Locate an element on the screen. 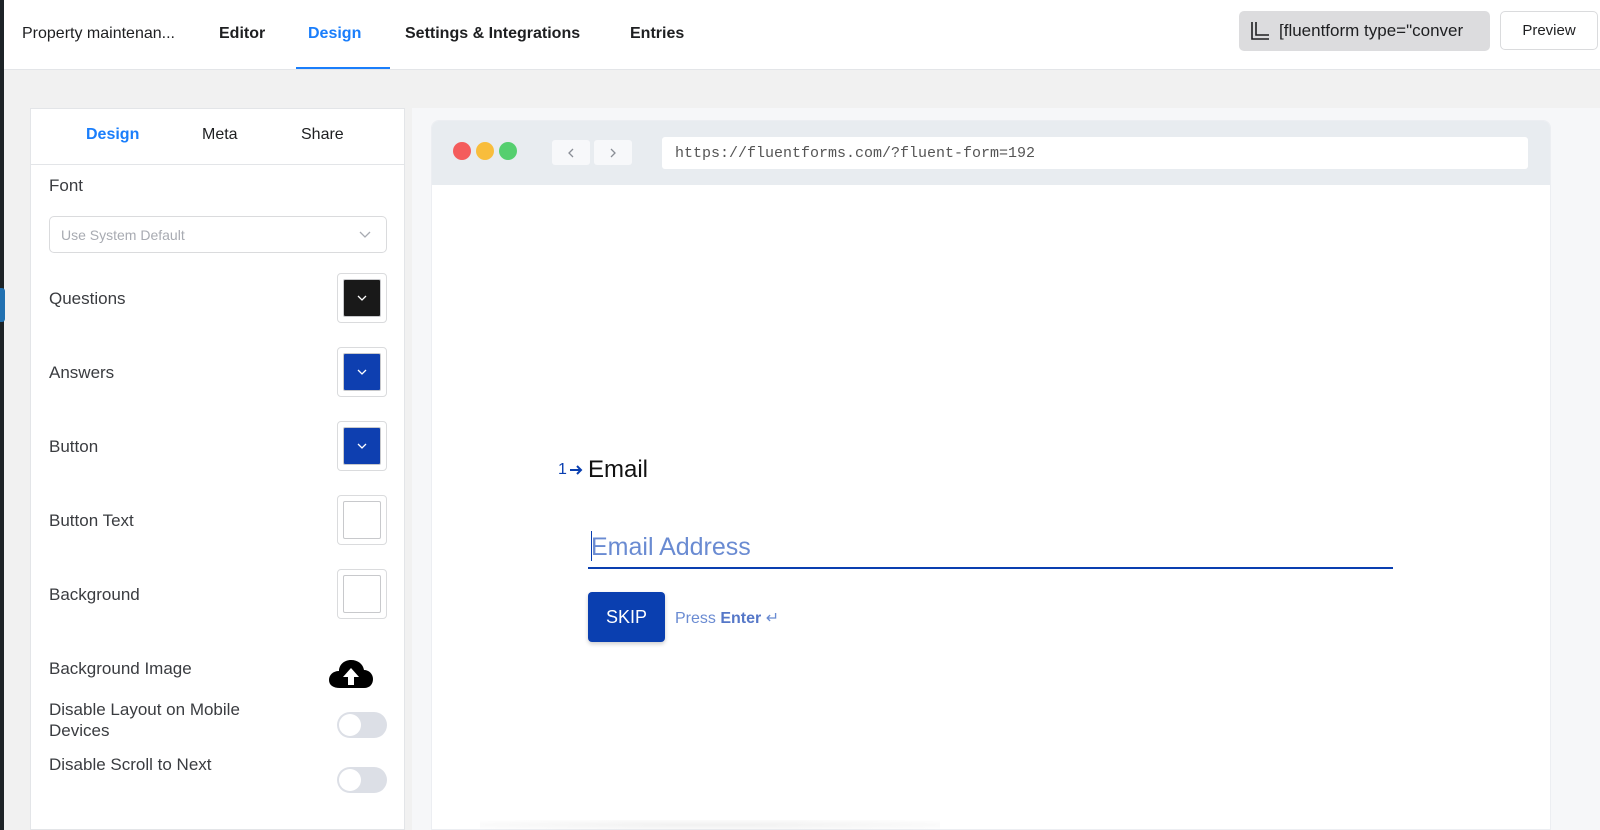  panel-tabs: Design Meta Share is located at coordinates (217, 137).